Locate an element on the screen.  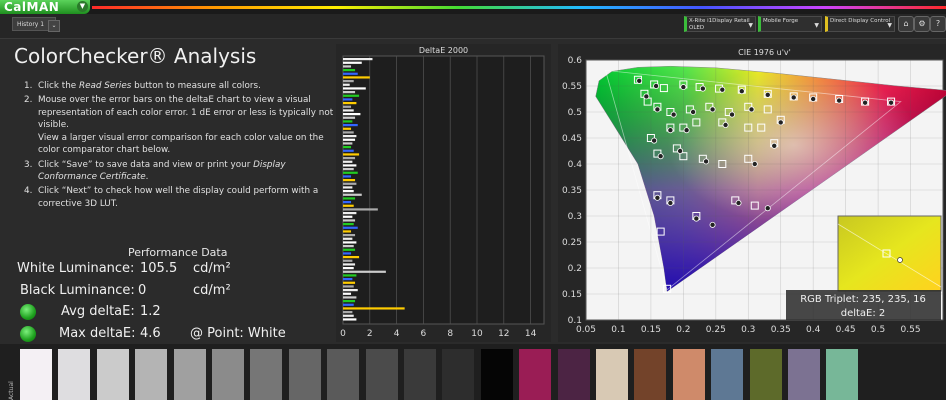
home-icon: ⌂ is located at coordinates (906, 24).